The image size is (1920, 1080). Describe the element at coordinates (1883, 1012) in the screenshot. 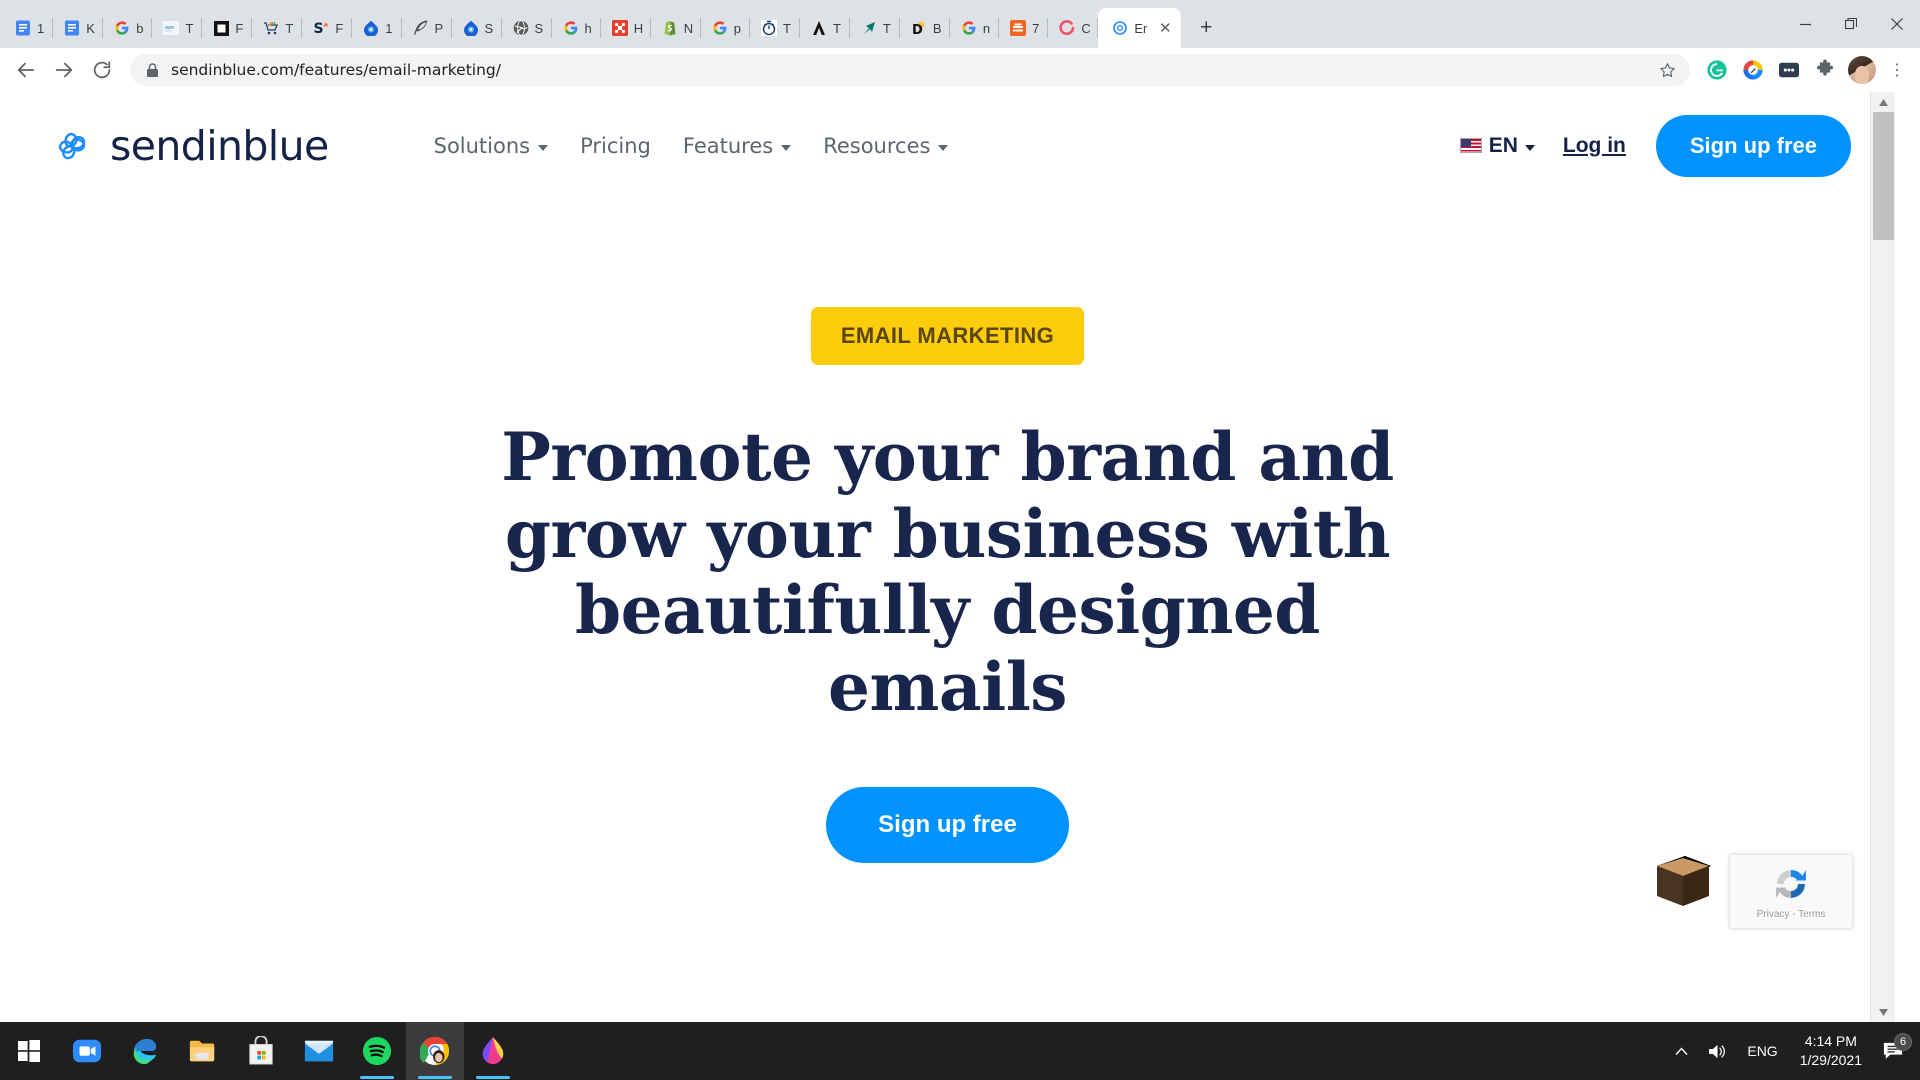

I see `scroll-down-arrow-icon` at that location.